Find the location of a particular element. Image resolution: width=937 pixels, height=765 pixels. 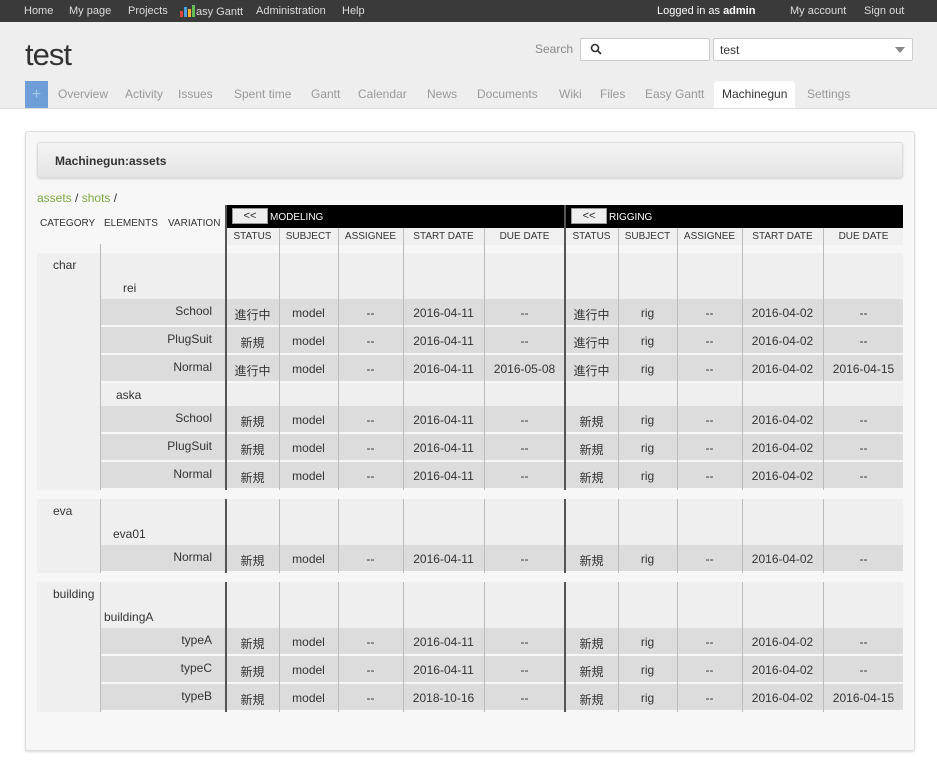

variation-label: typeB is located at coordinates (156, 696).